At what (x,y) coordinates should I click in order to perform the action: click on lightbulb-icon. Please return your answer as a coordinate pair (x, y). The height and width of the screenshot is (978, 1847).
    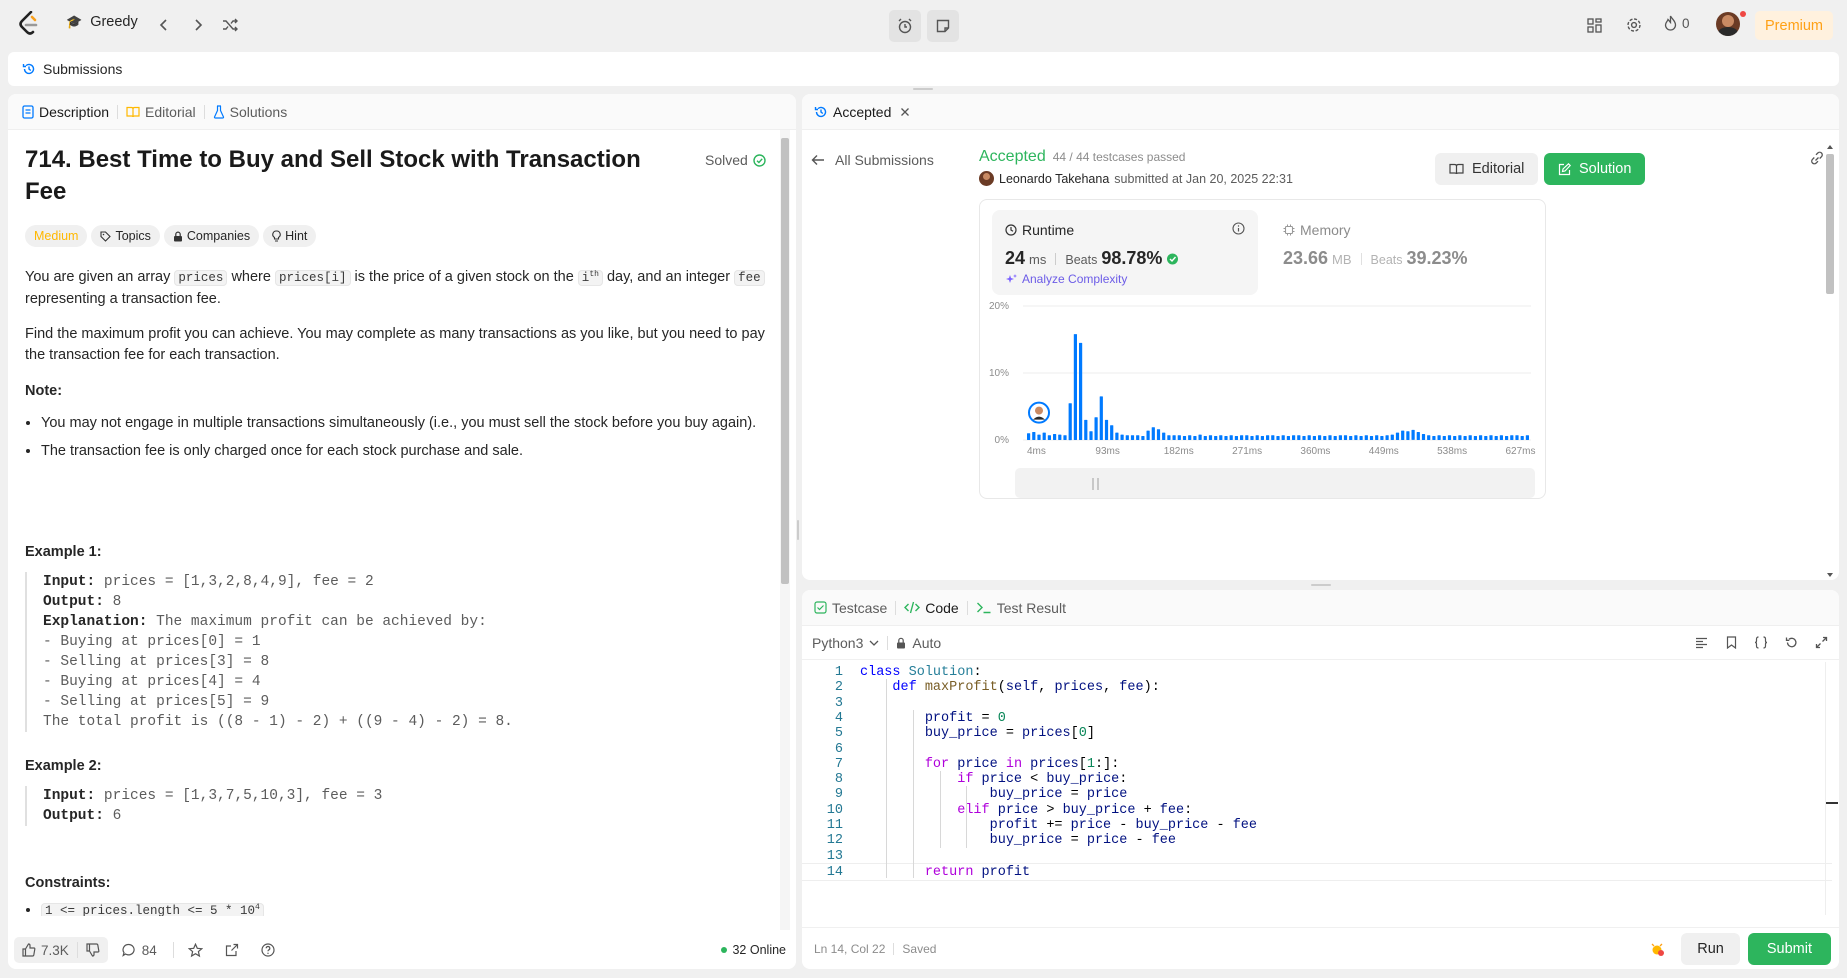
    Looking at the image, I should click on (276, 236).